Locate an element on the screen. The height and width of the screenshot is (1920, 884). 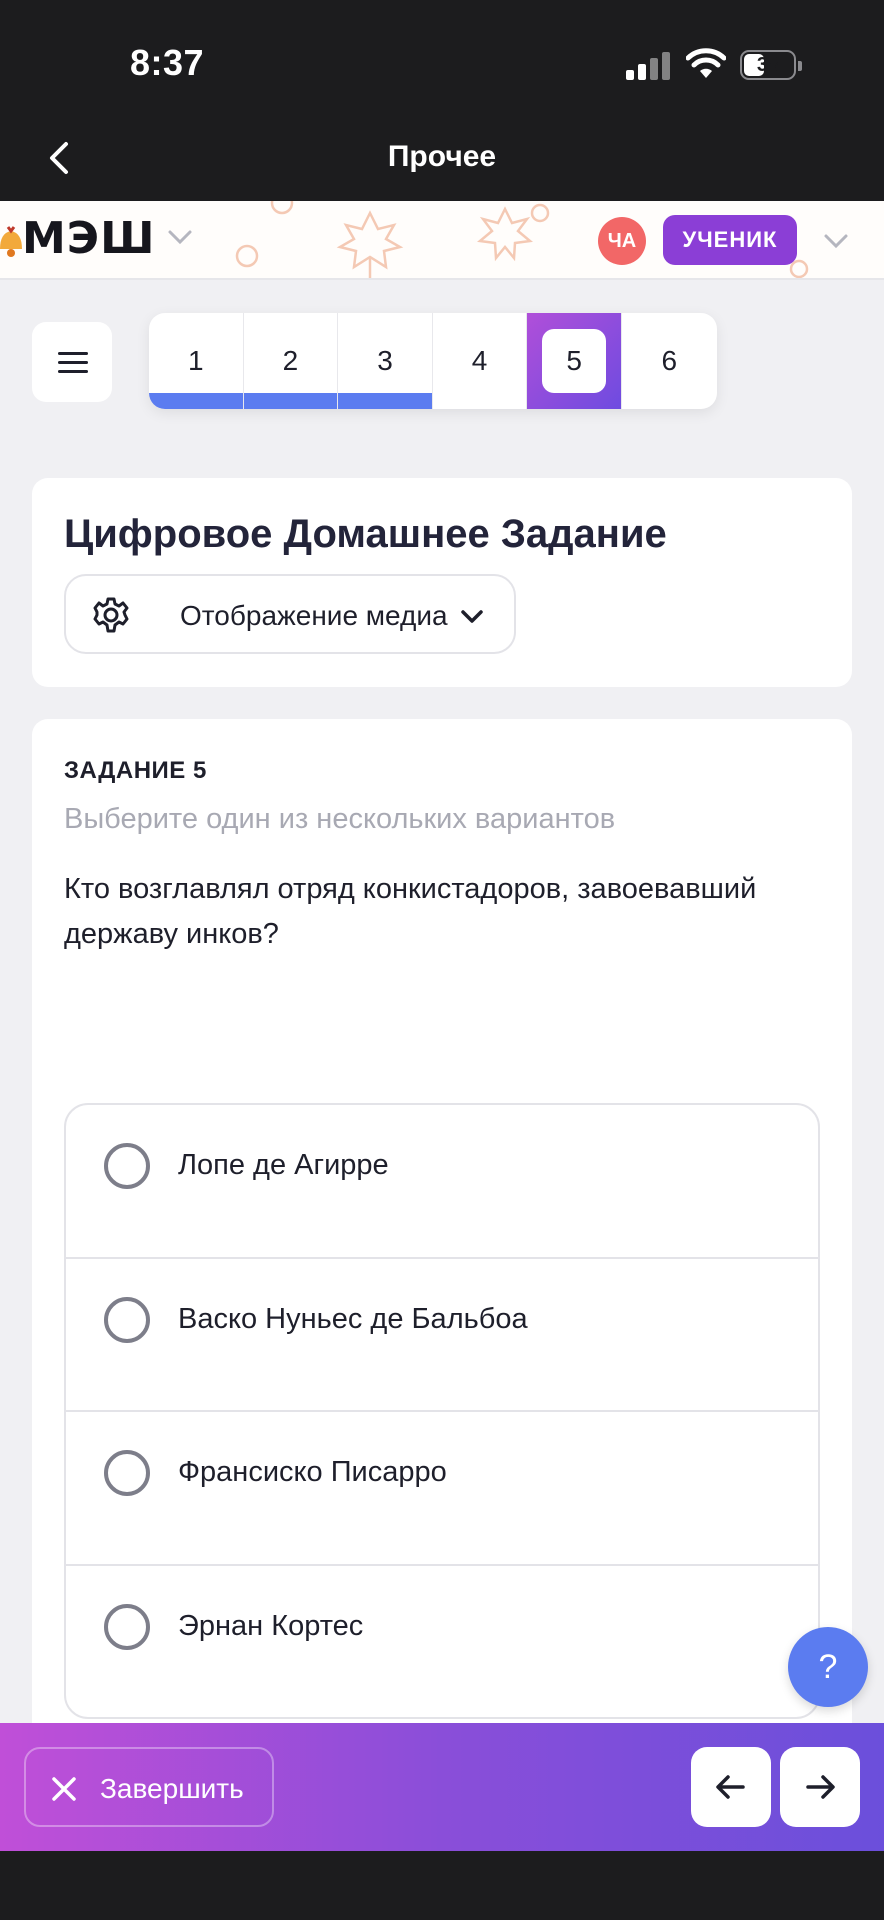
media-display-select: Отображение медиа is located at coordinates (290, 614).